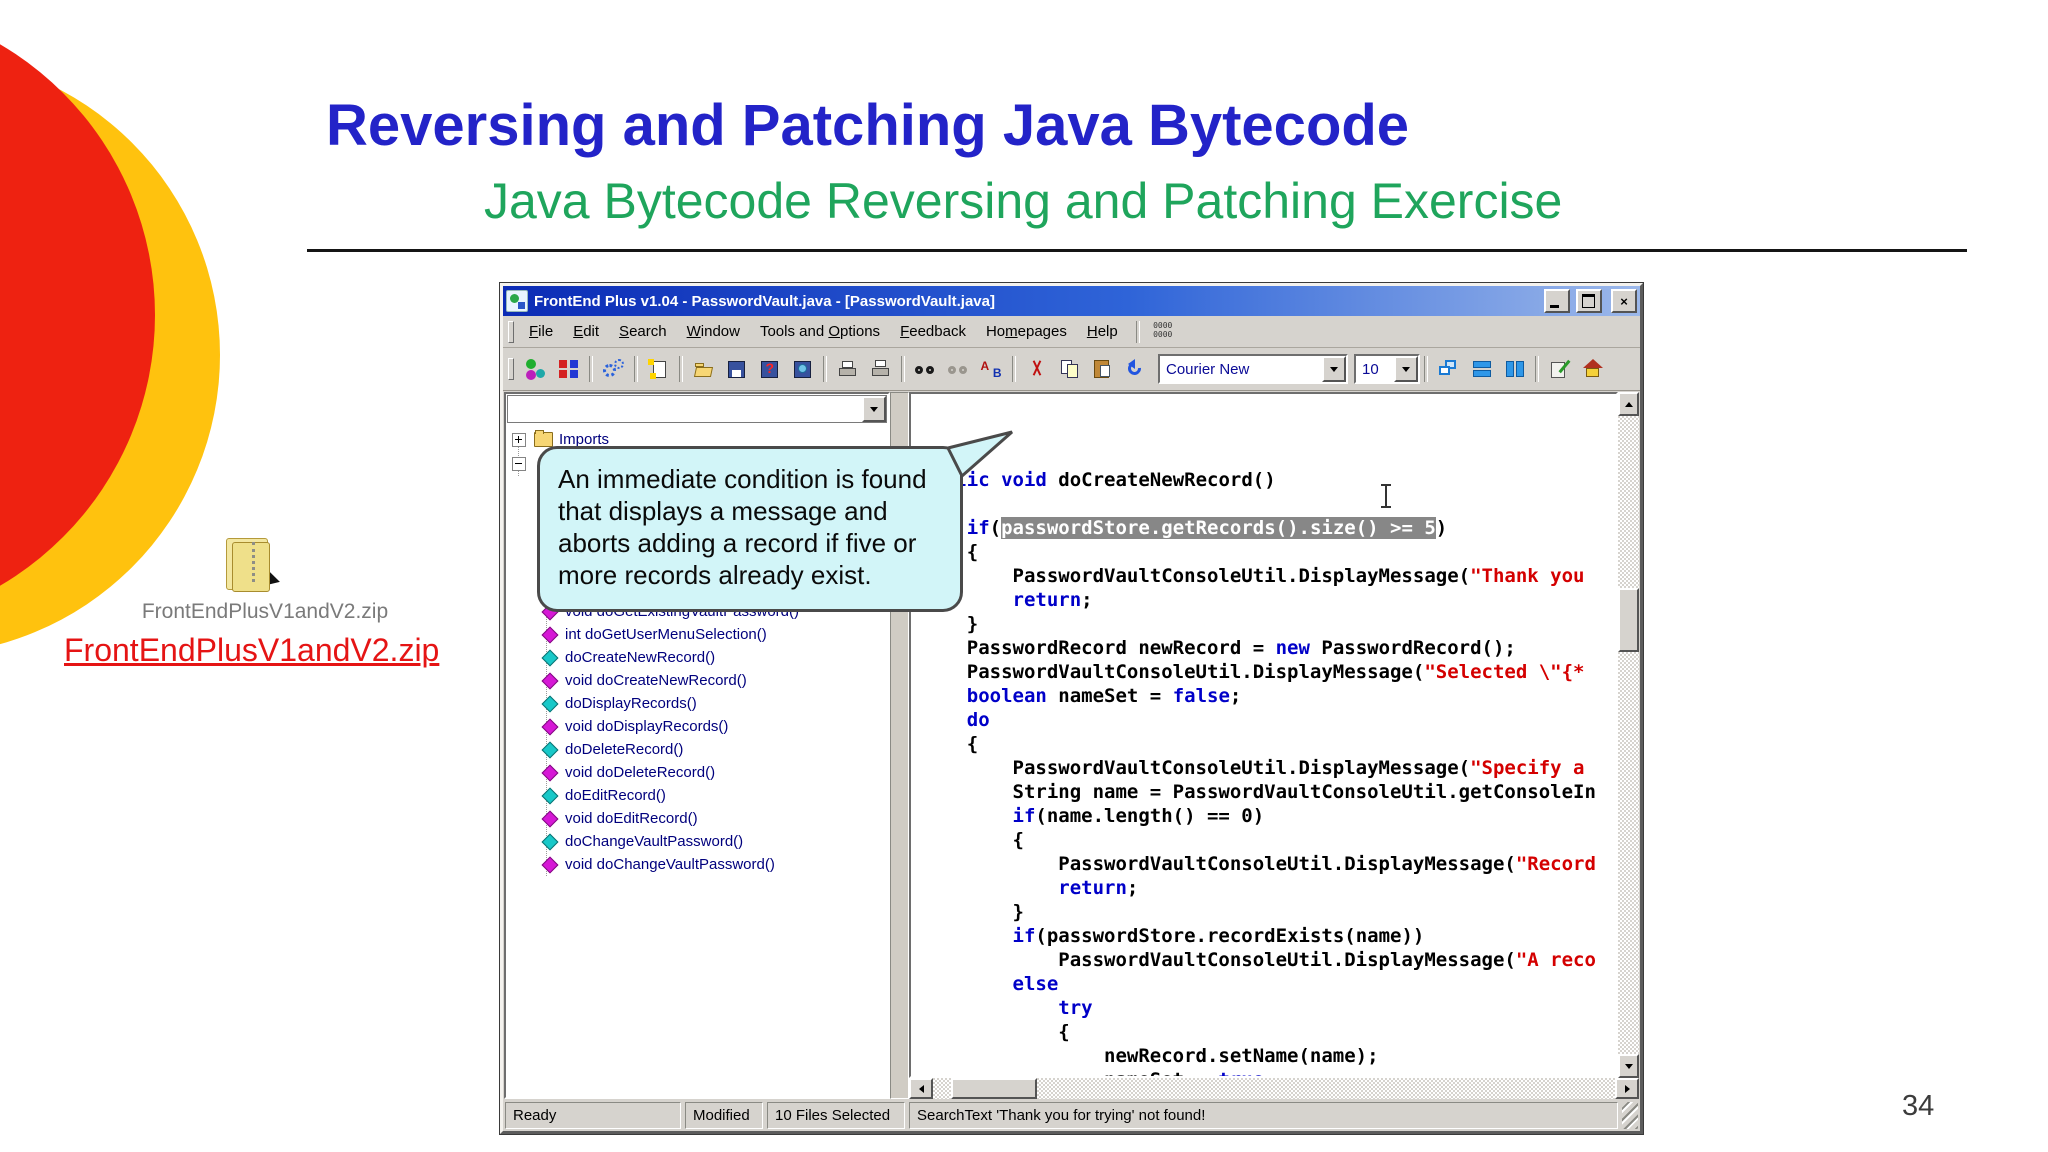  I want to click on minimize-button, so click(1557, 301).